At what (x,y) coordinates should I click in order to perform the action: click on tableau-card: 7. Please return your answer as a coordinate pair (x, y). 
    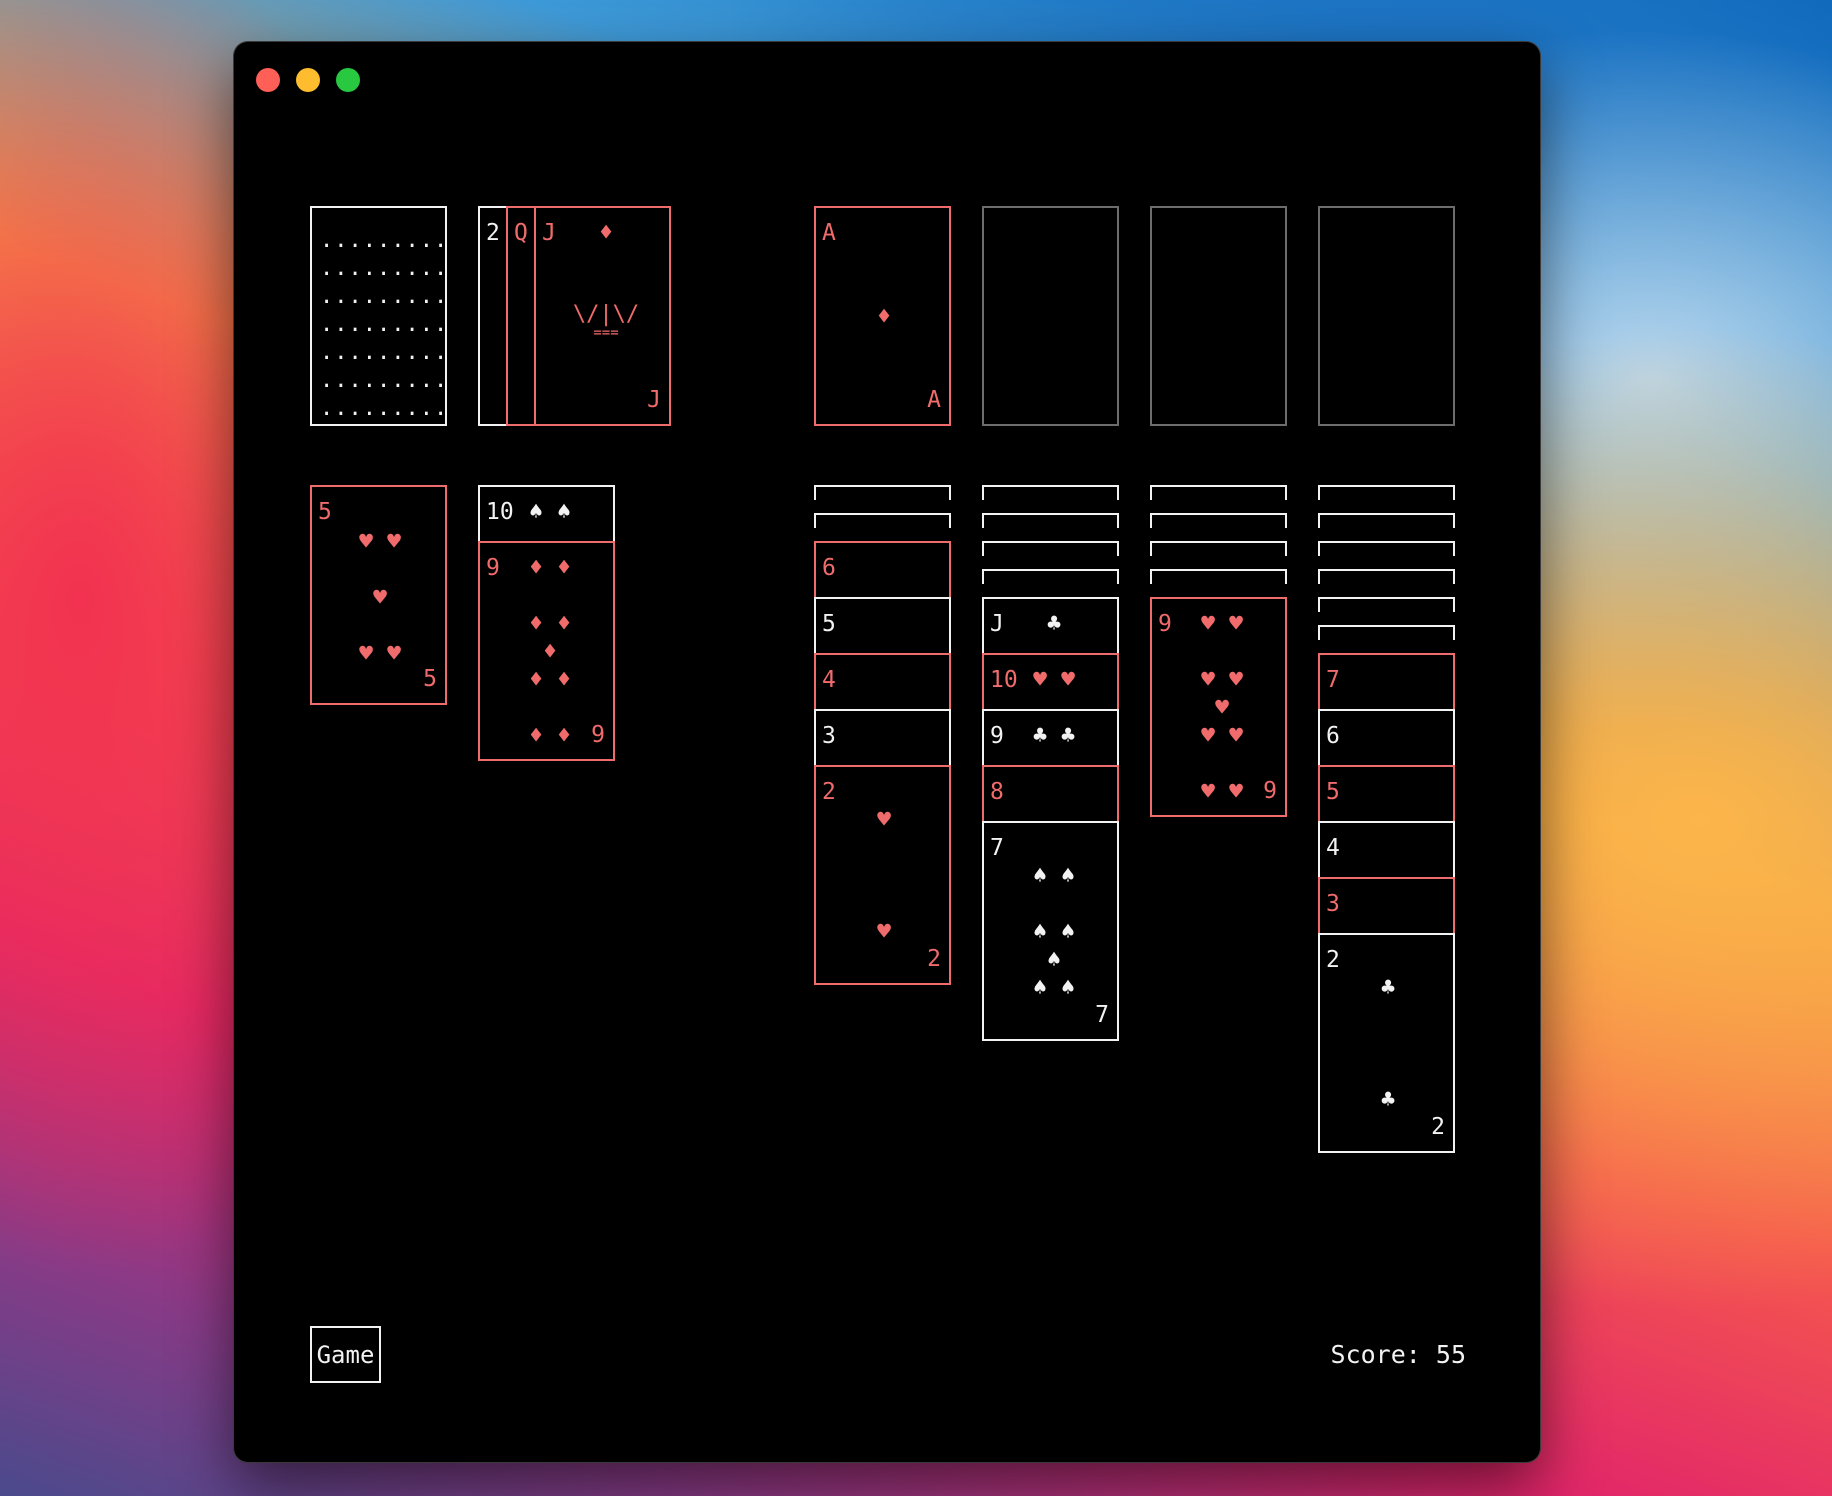
    Looking at the image, I should click on (1386, 681).